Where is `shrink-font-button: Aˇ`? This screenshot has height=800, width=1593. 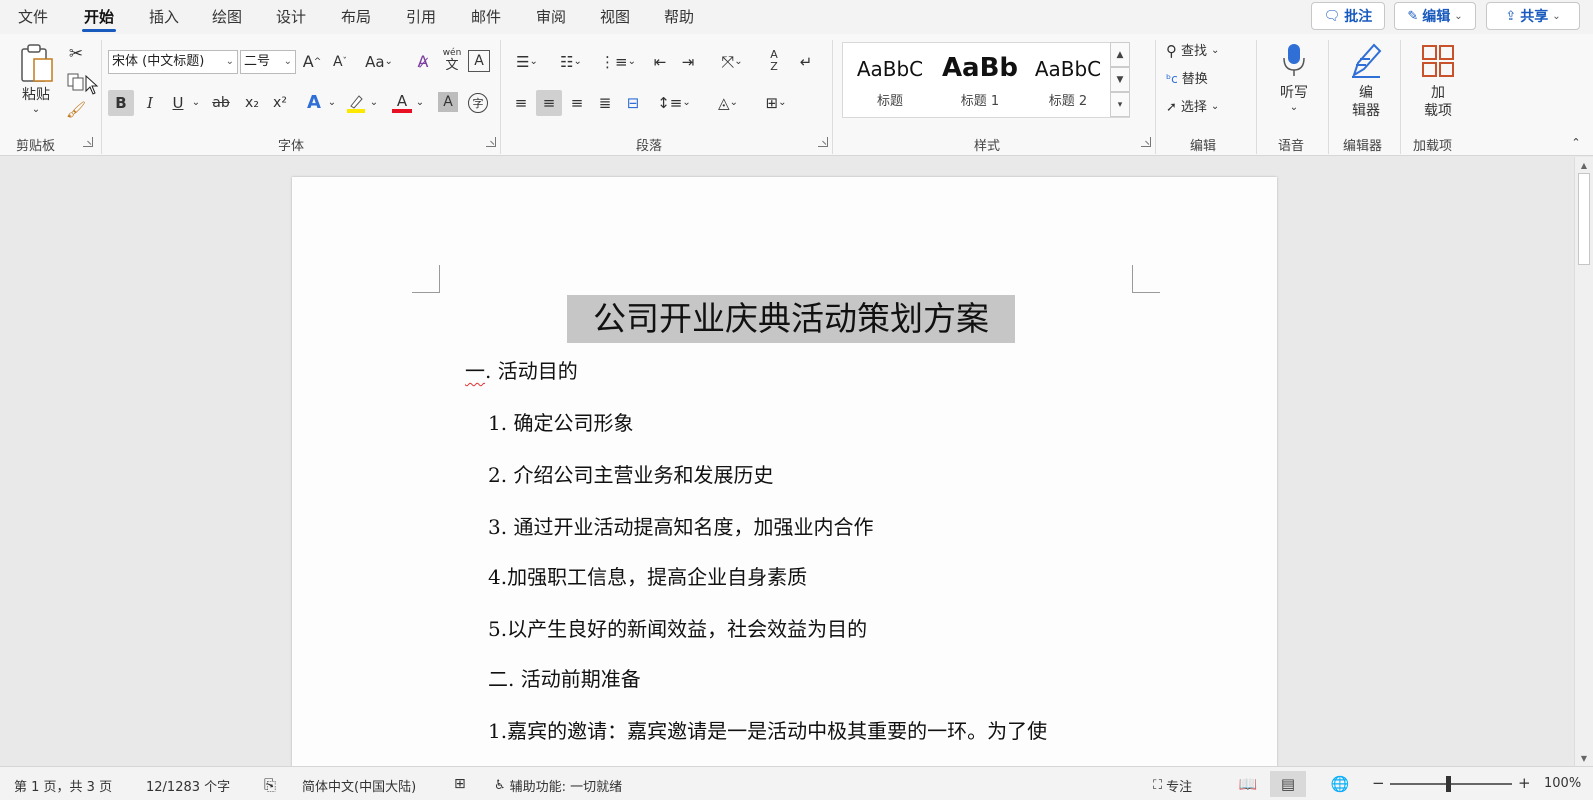
shrink-font-button: Aˇ is located at coordinates (340, 62).